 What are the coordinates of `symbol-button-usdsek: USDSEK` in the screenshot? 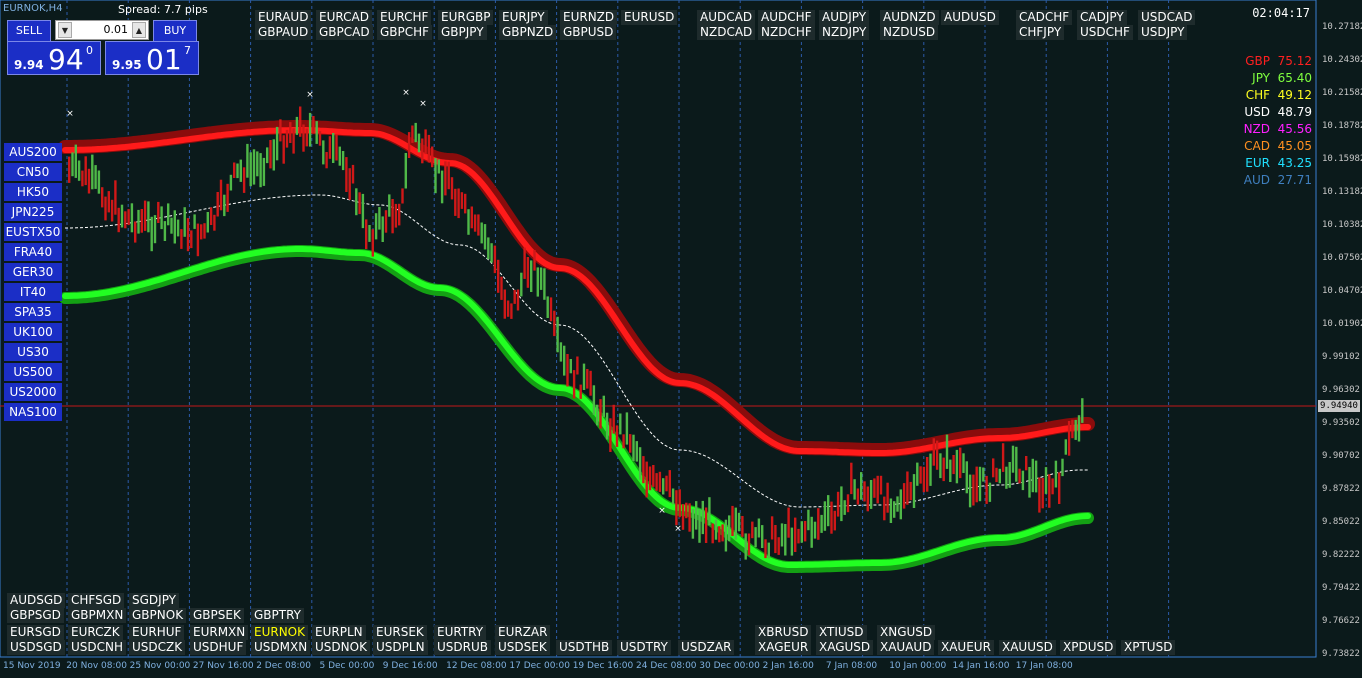 It's located at (522, 647).